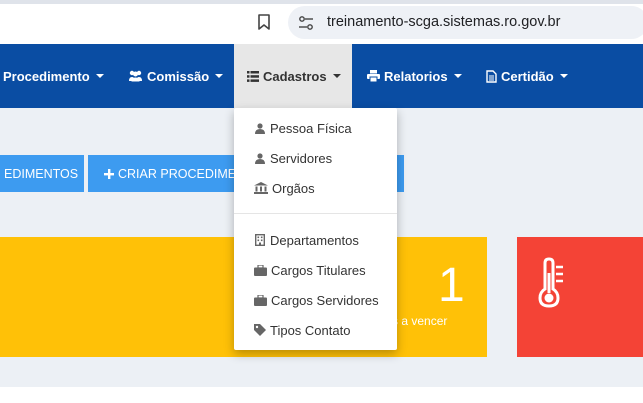  I want to click on menu-item-label: Tipos Contato, so click(310, 330).